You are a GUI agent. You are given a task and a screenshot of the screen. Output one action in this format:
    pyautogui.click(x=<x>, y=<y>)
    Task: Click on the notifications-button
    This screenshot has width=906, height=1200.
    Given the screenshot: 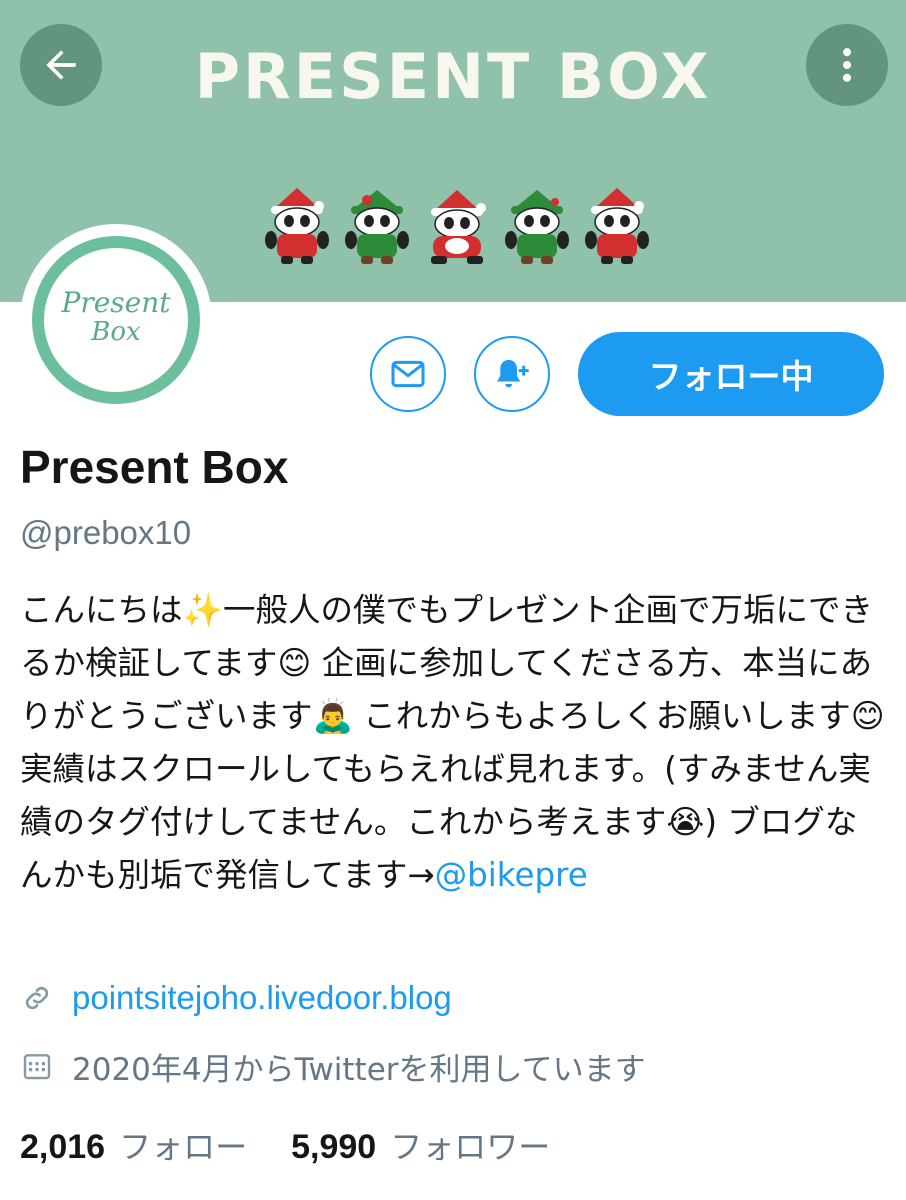 What is the action you would take?
    pyautogui.click(x=512, y=374)
    